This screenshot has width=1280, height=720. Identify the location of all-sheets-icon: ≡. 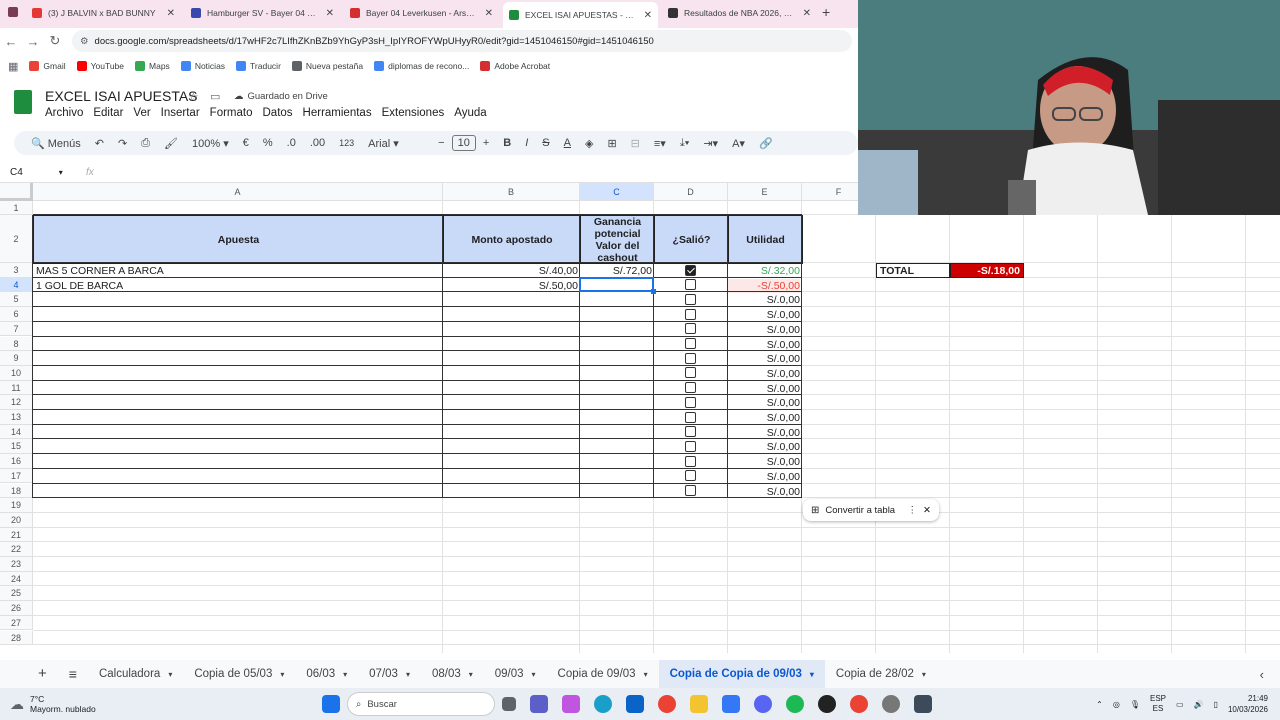
(73, 674).